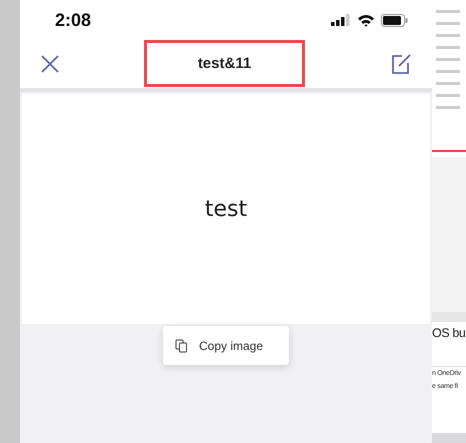  What do you see at coordinates (366, 20) in the screenshot?
I see `wifi-icon` at bounding box center [366, 20].